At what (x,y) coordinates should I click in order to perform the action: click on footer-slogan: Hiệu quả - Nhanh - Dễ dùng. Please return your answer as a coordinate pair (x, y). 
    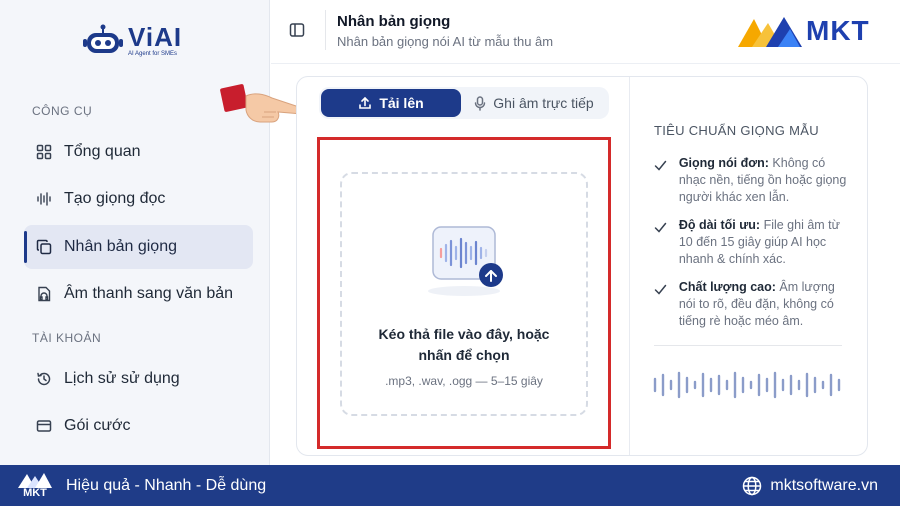
    Looking at the image, I should click on (166, 485).